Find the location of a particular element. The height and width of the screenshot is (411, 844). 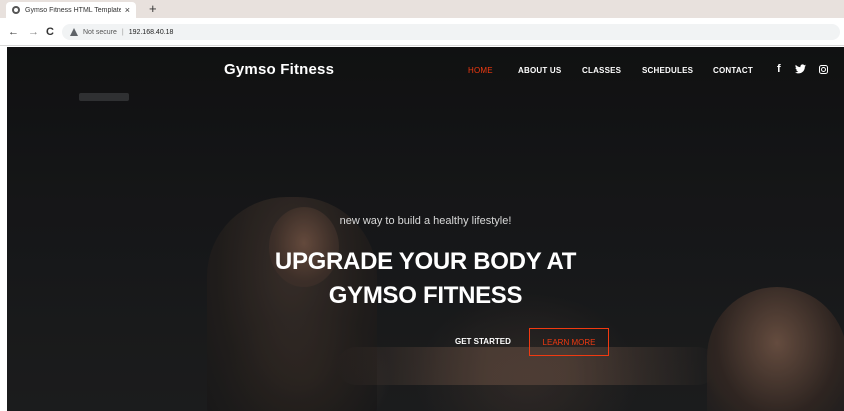

globe-icon is located at coordinates (16, 10).